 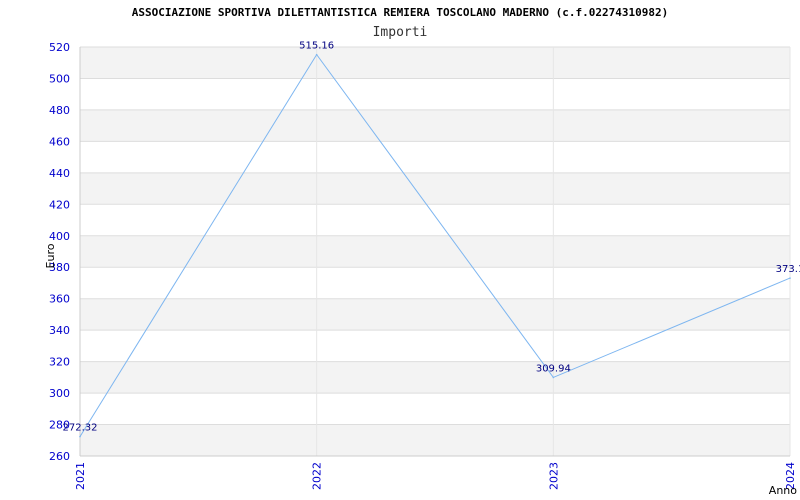 What do you see at coordinates (59, 204) in the screenshot?
I see `y-tick-label: 420` at bounding box center [59, 204].